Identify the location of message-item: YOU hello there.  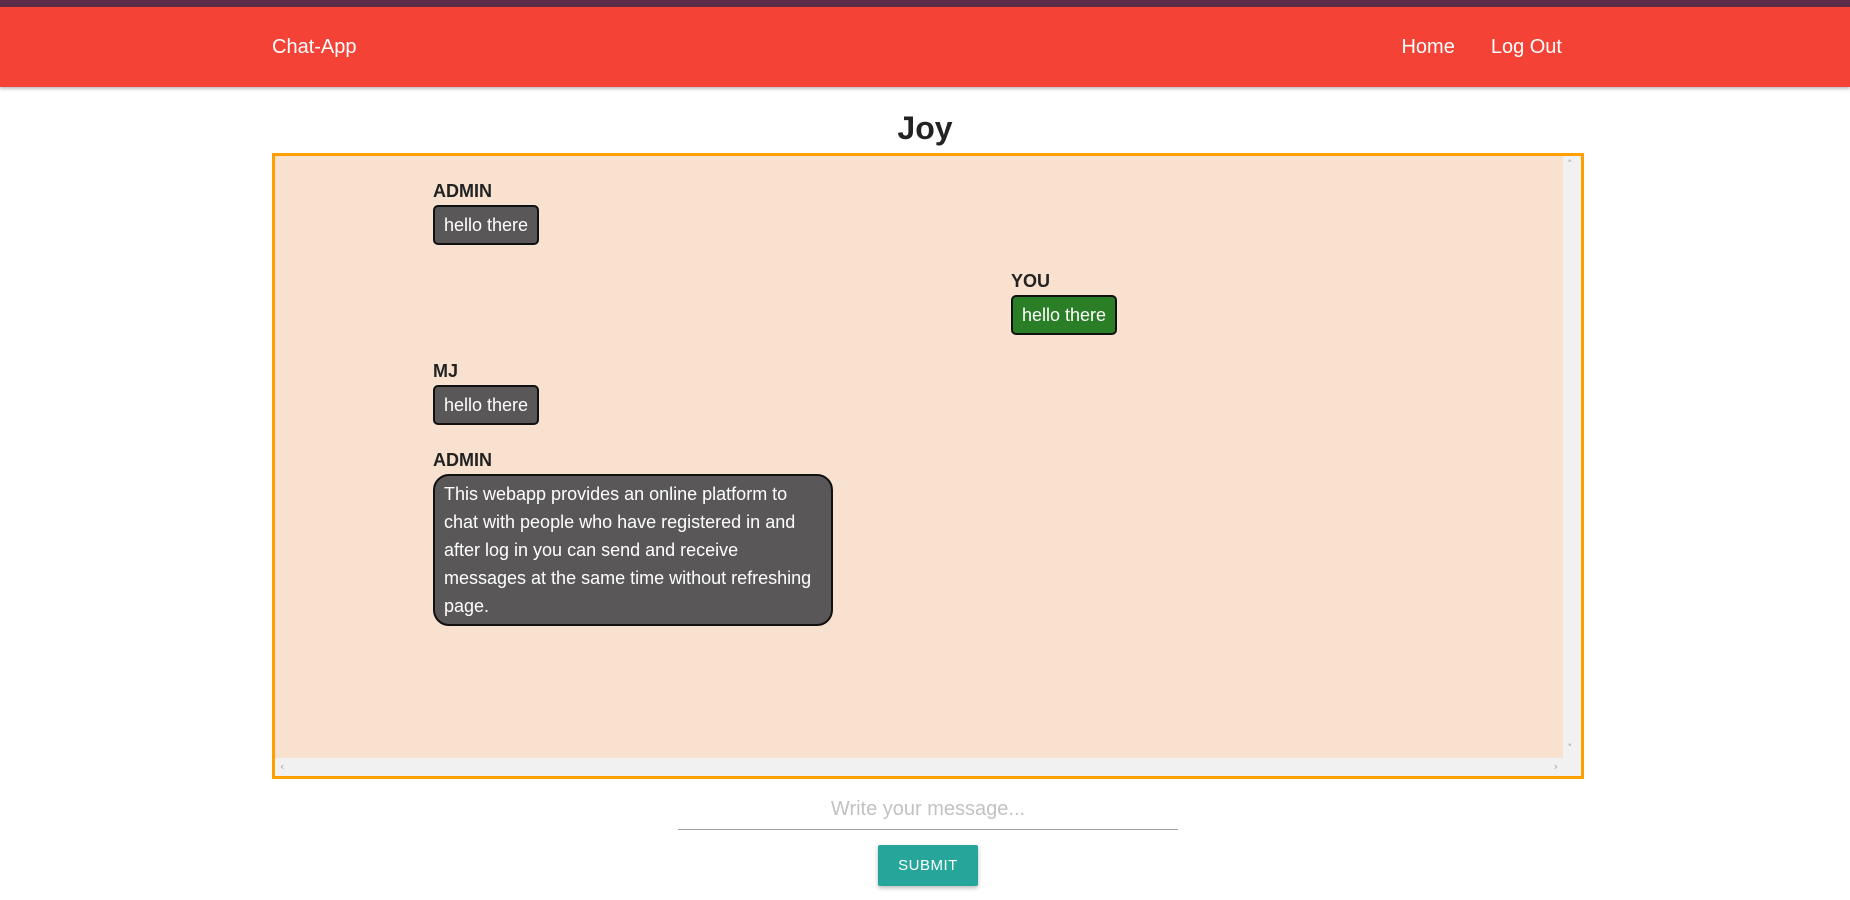
(1064, 302).